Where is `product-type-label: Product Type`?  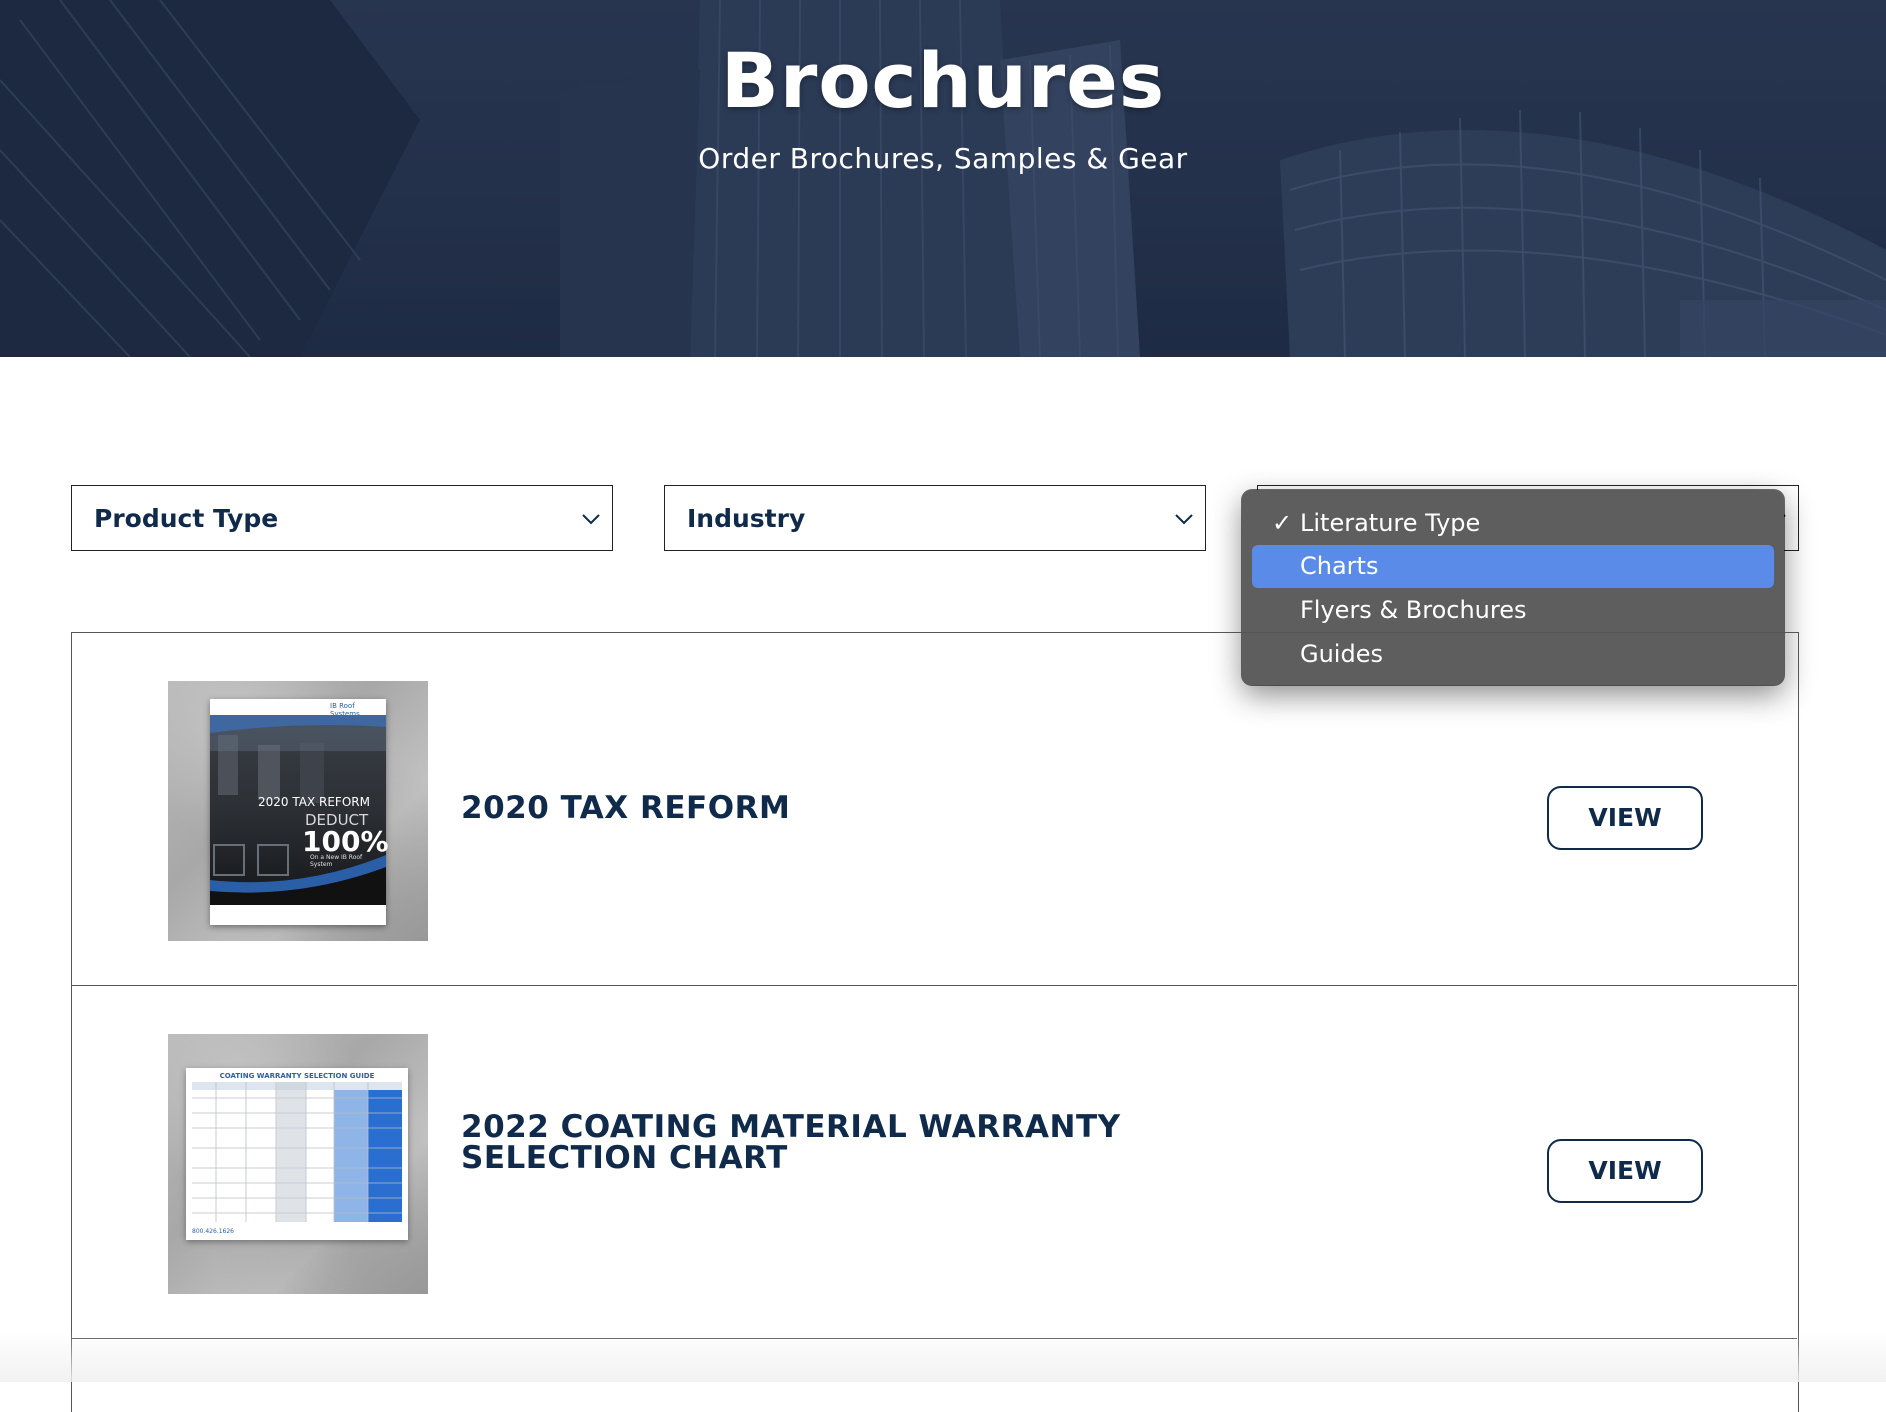 product-type-label: Product Type is located at coordinates (186, 518).